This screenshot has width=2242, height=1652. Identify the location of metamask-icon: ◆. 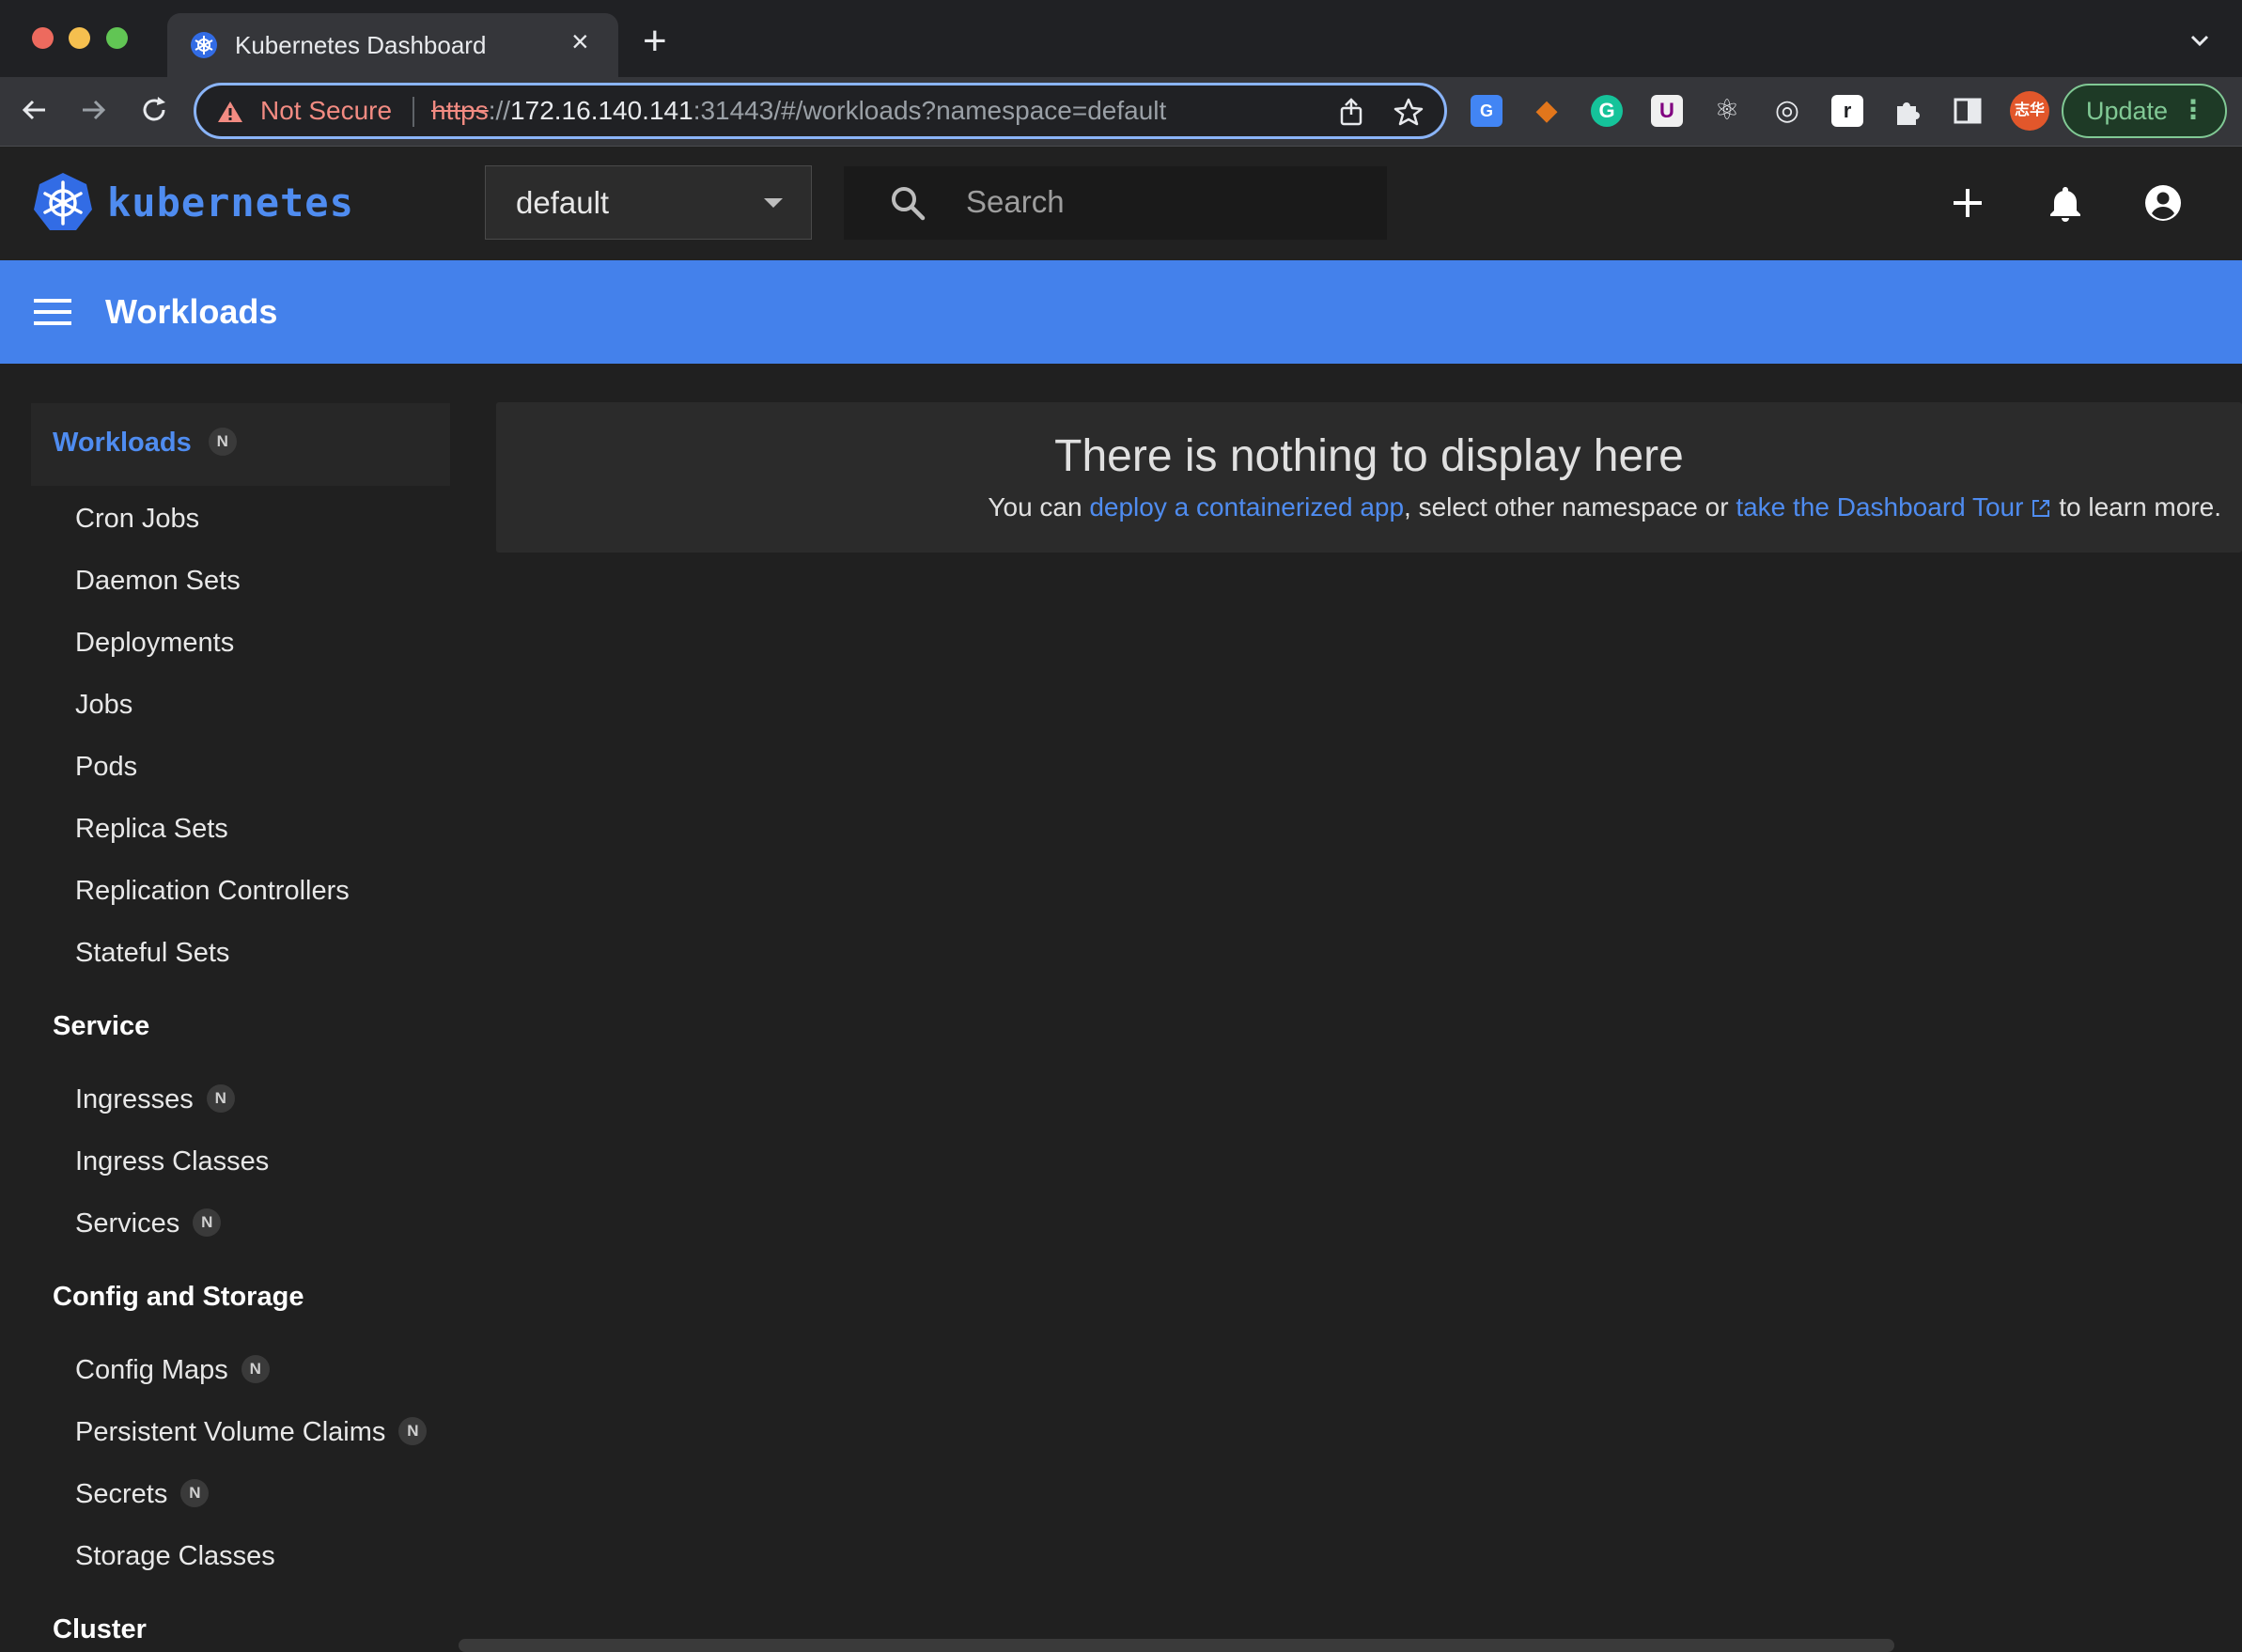
(1547, 111).